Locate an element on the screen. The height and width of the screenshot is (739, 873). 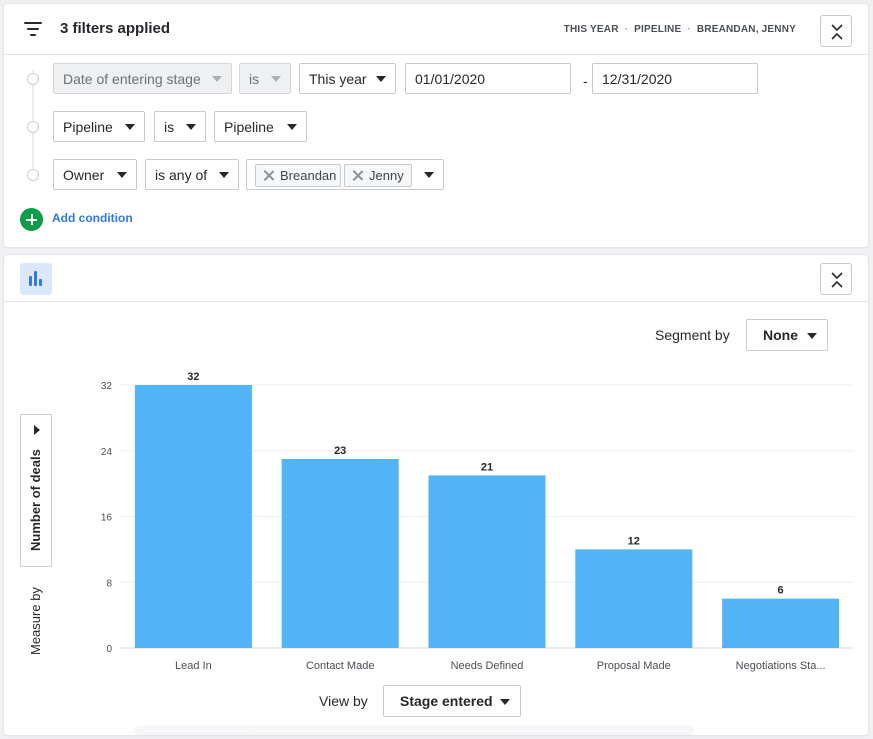
summary-owners: BREANDAN, JENNY is located at coordinates (746, 29).